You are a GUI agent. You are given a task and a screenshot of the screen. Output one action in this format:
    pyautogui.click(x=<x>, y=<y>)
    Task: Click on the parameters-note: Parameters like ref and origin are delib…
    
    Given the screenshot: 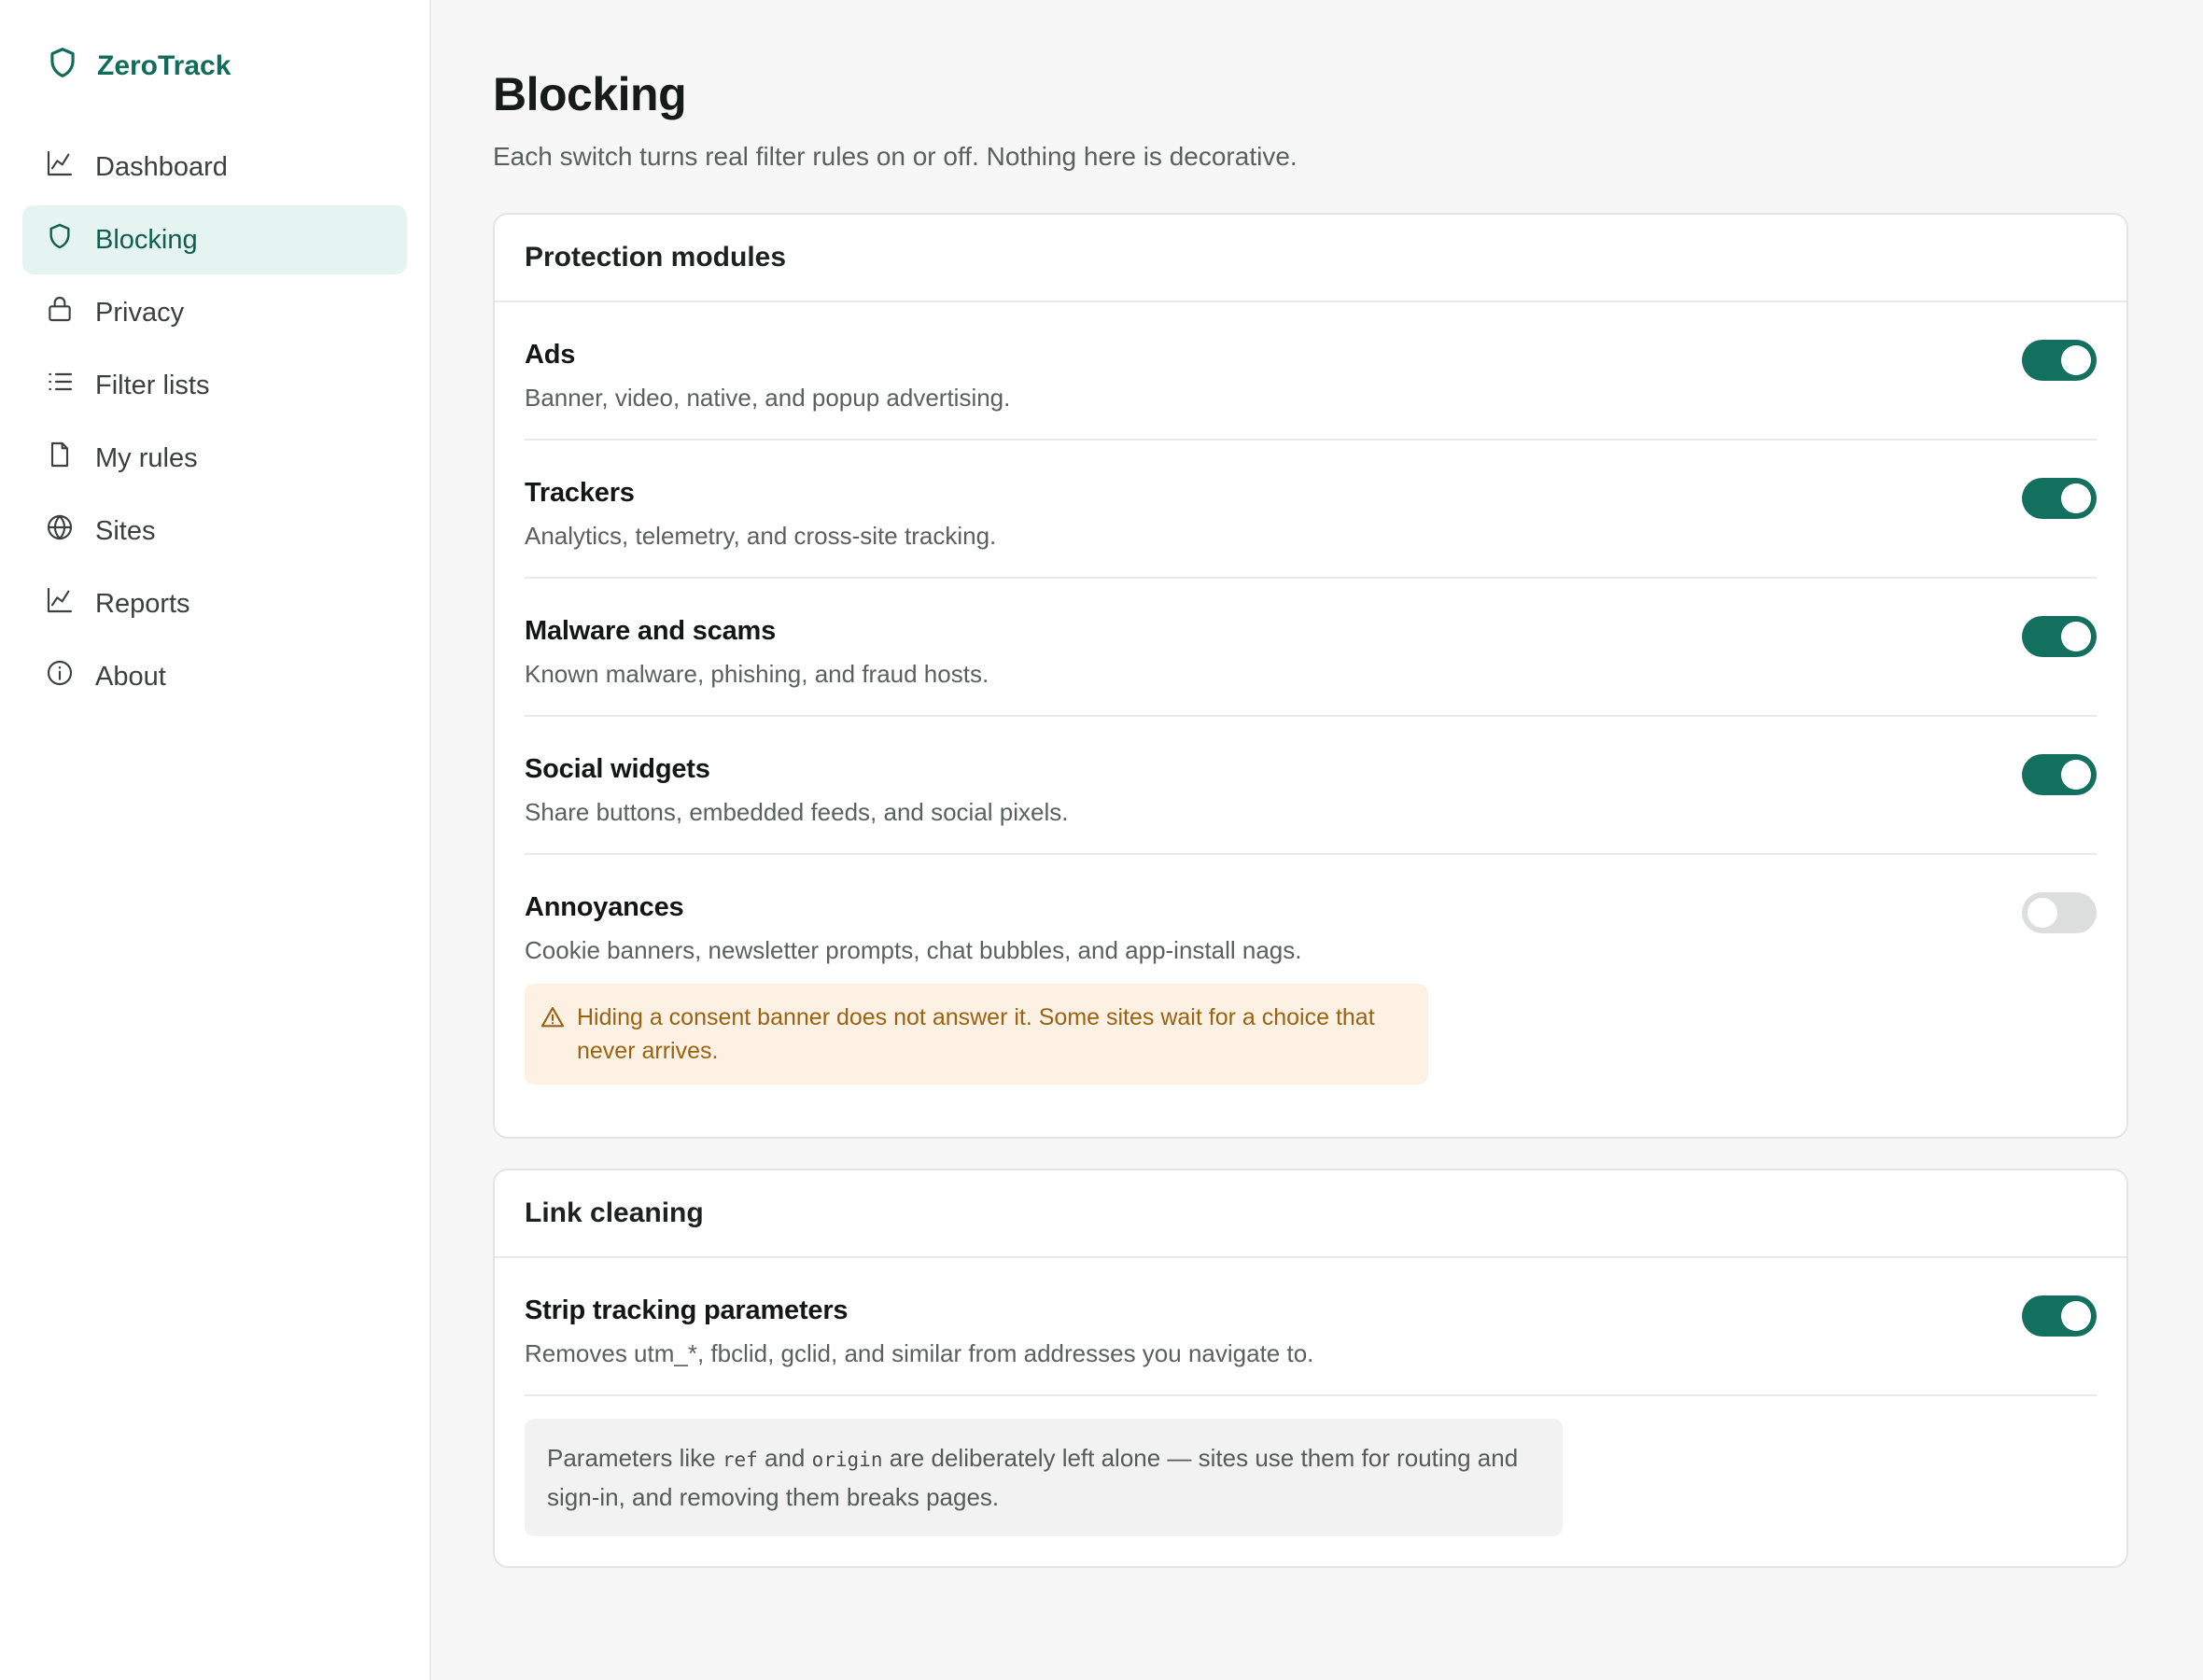 What is the action you would take?
    pyautogui.click(x=1044, y=1477)
    